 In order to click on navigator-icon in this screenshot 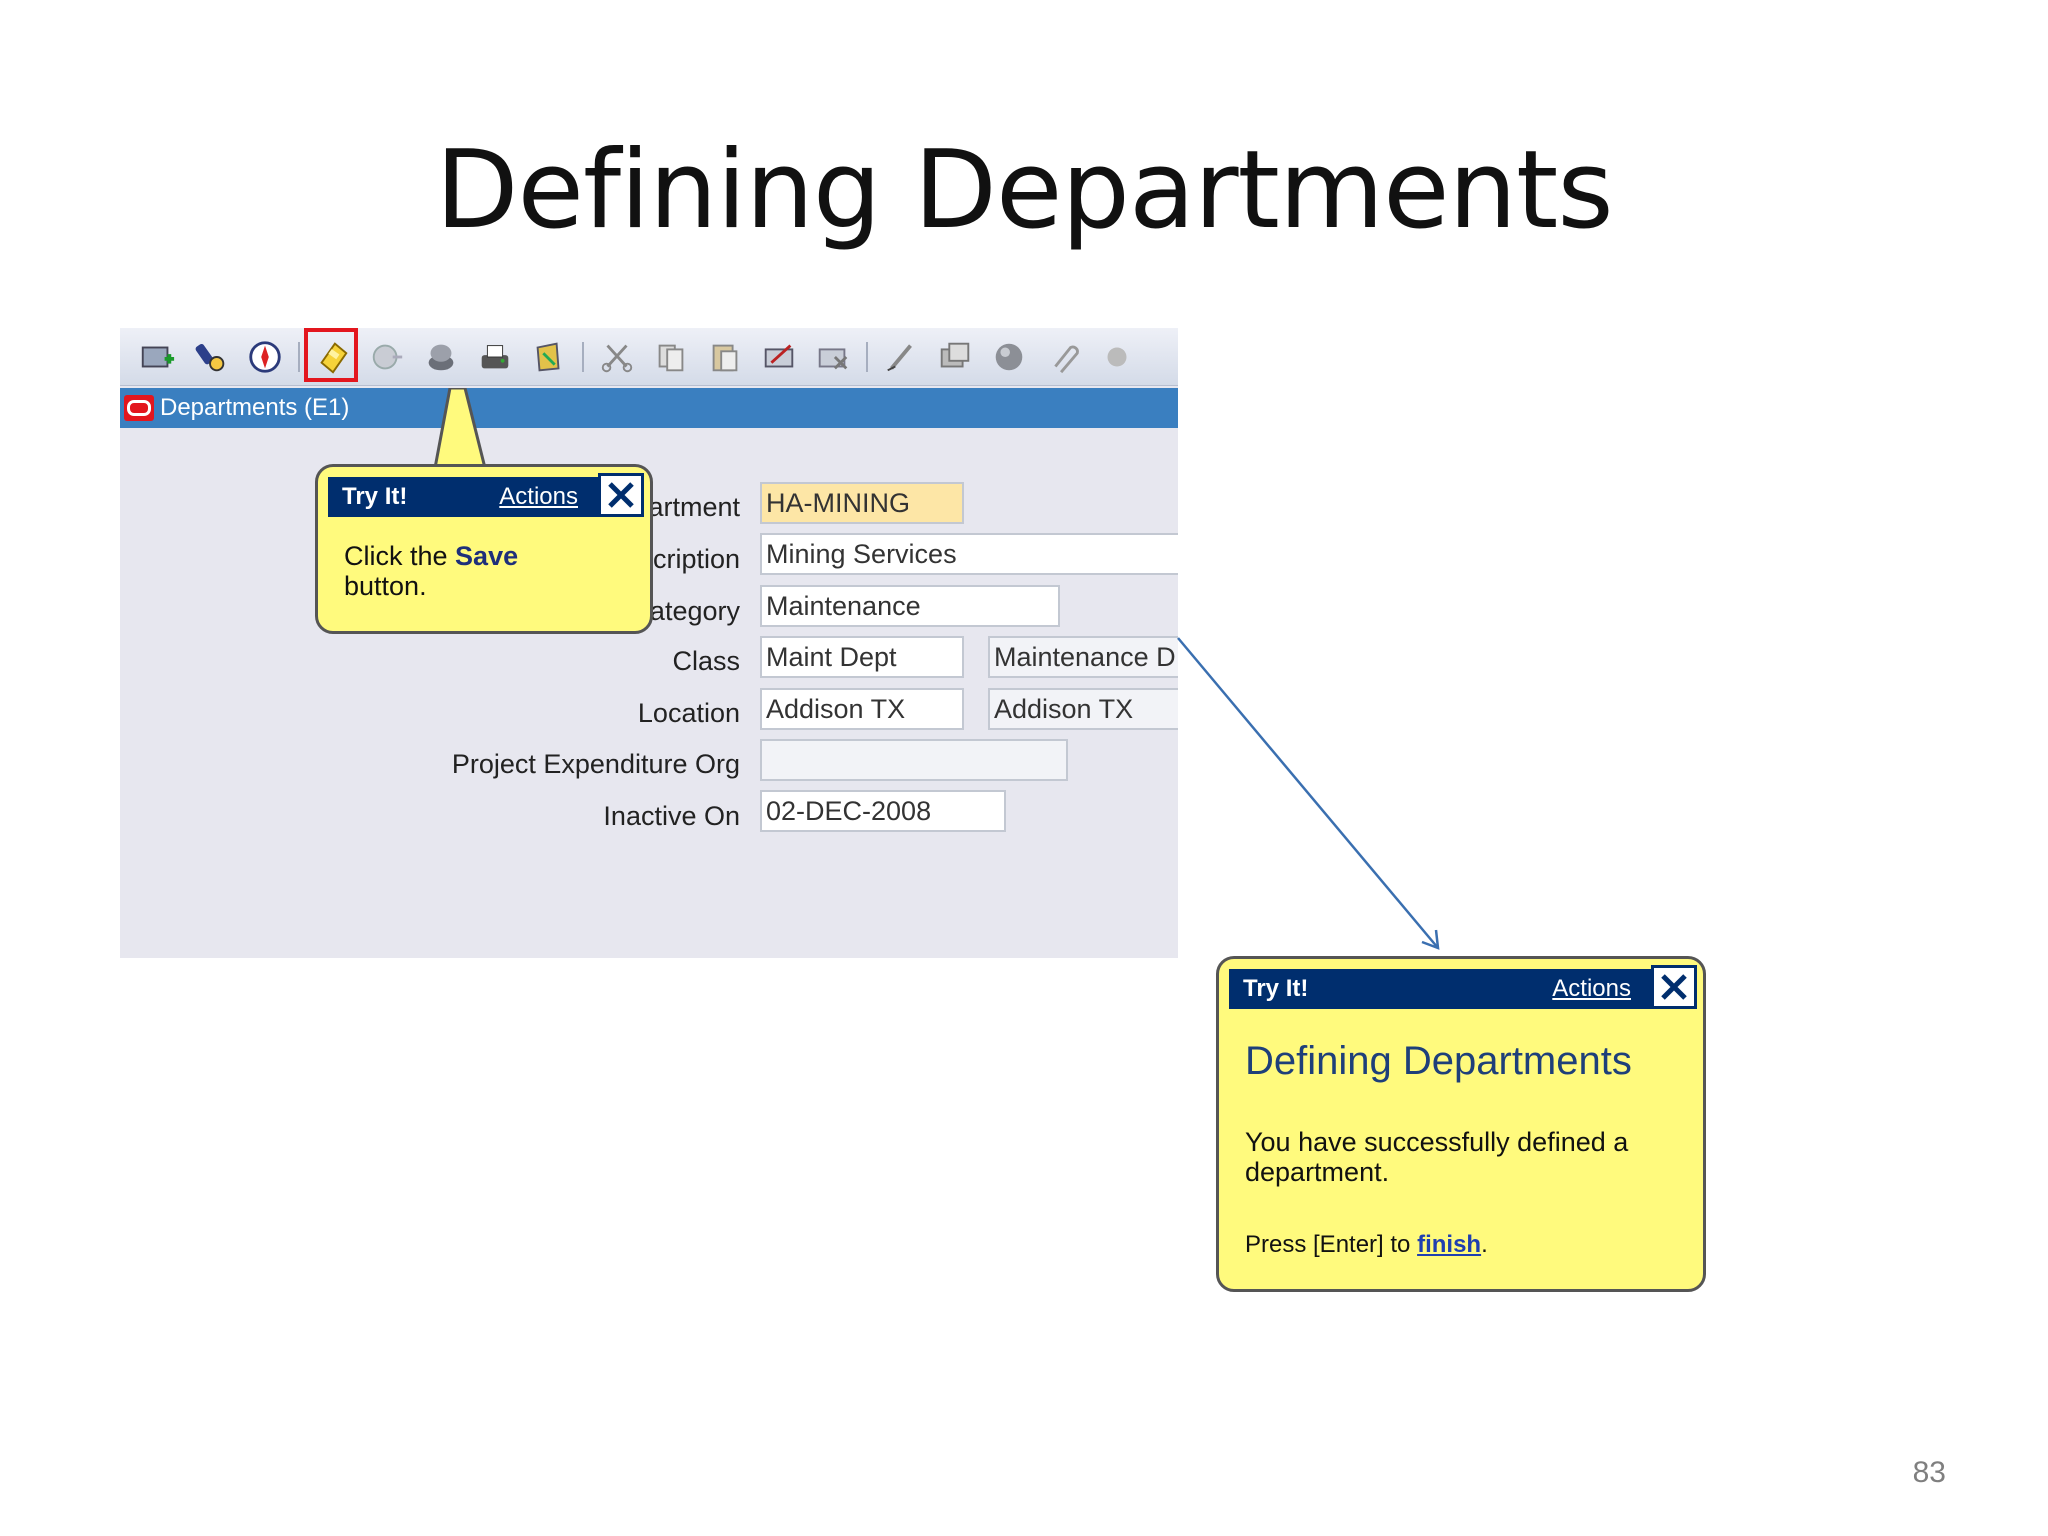, I will do `click(265, 357)`.